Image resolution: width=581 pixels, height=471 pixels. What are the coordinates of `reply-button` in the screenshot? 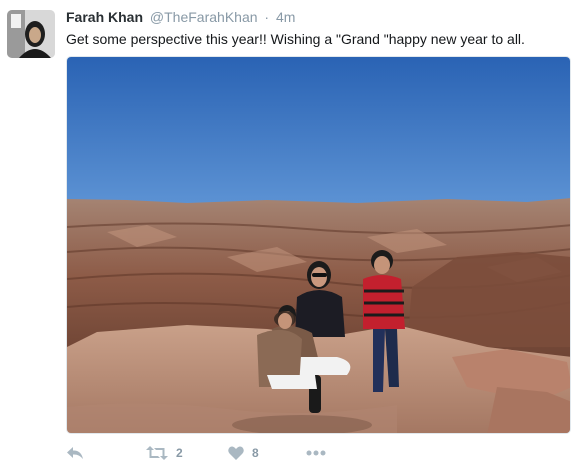 It's located at (75, 453).